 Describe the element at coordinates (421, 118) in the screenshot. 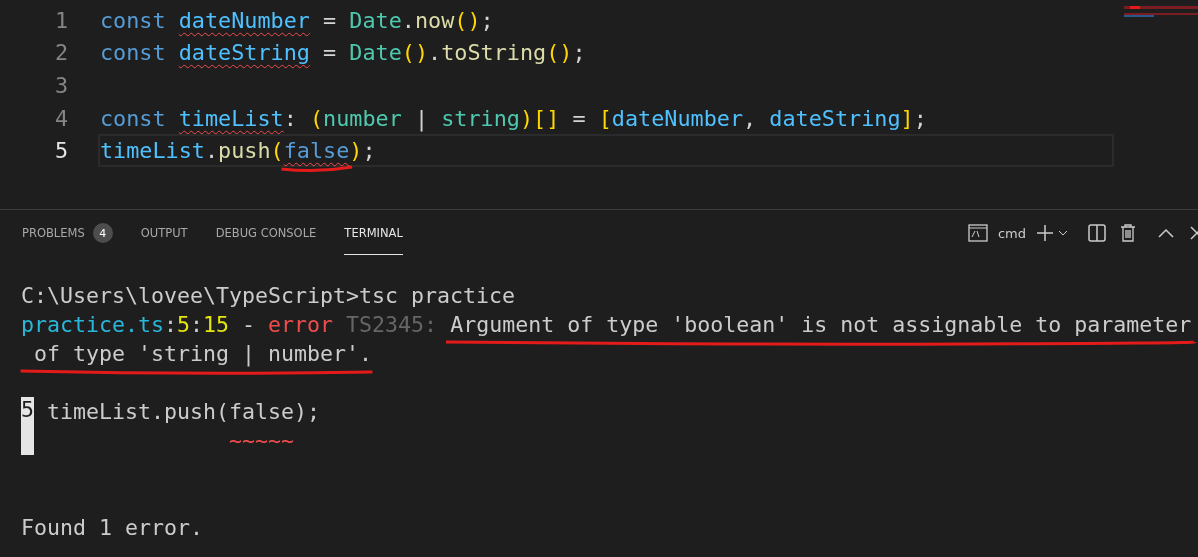

I see `code-punctuation: |` at that location.